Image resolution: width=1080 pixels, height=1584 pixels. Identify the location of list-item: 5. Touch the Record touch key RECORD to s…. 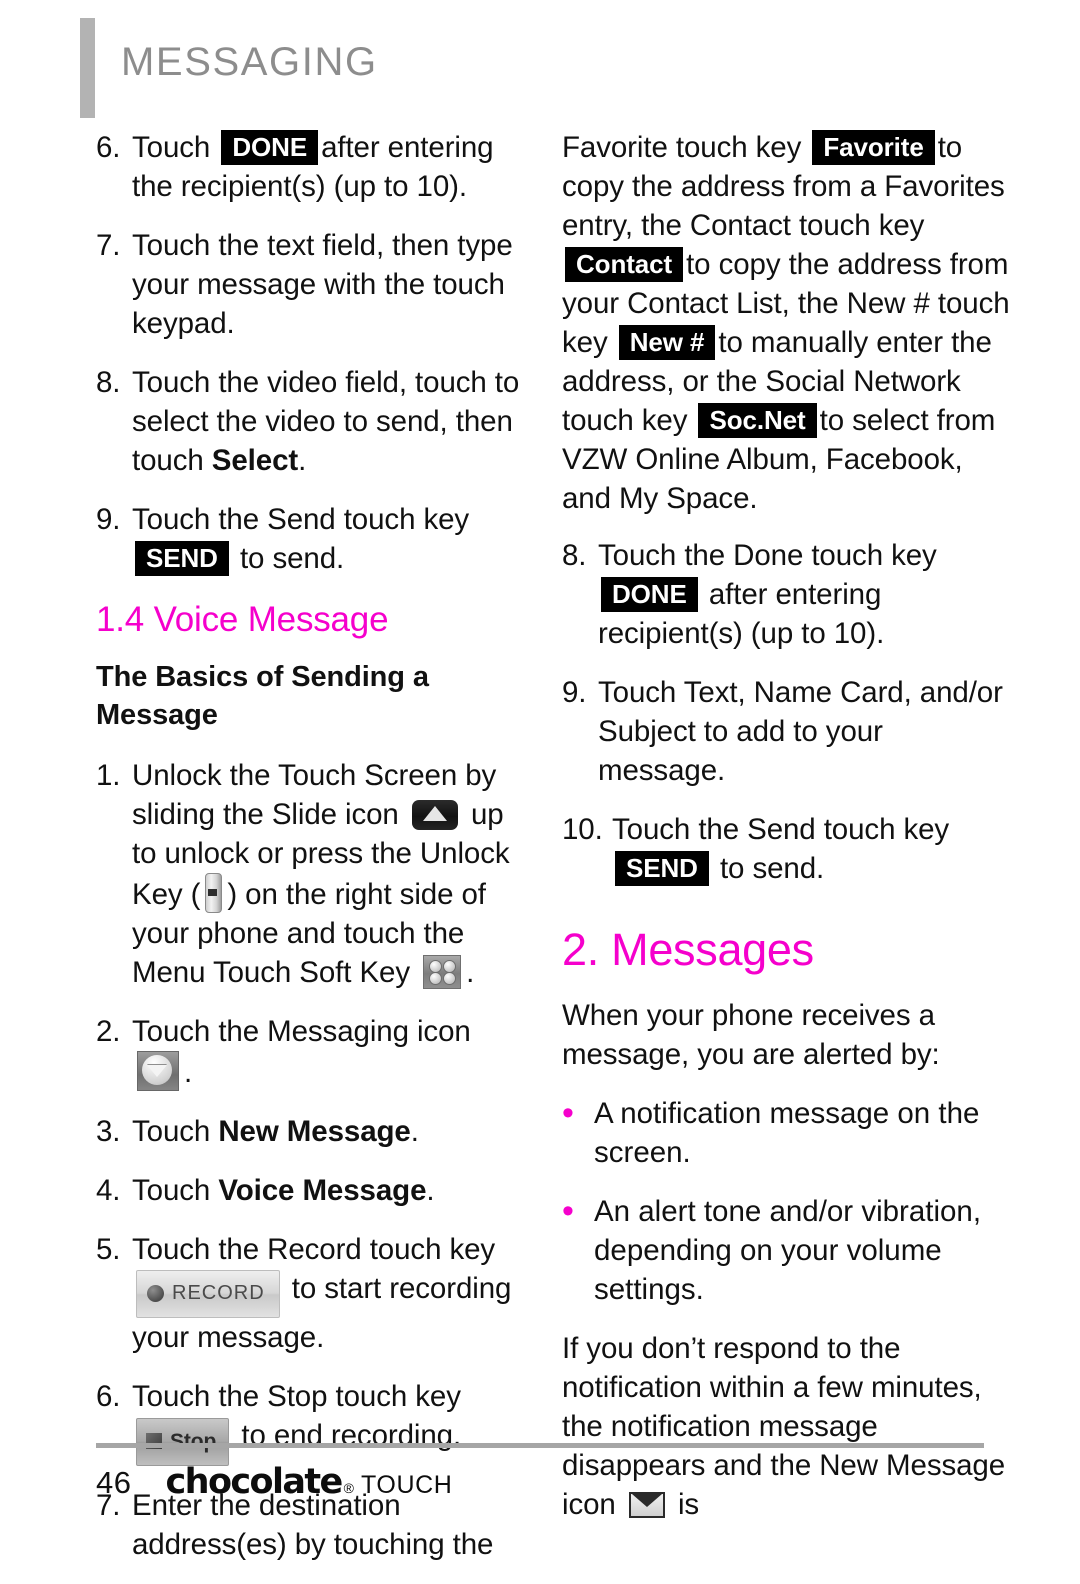
(312, 1293).